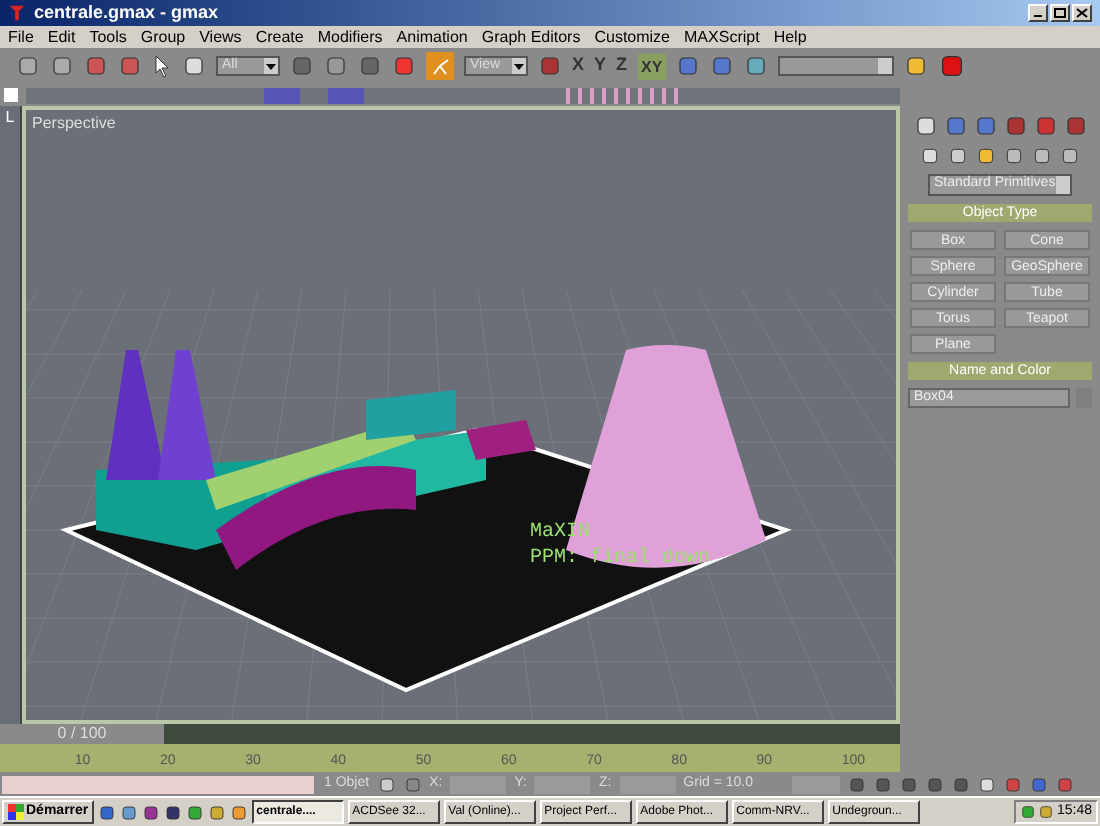 Image resolution: width=1100 pixels, height=826 pixels. I want to click on minimize-button, so click(1038, 13).